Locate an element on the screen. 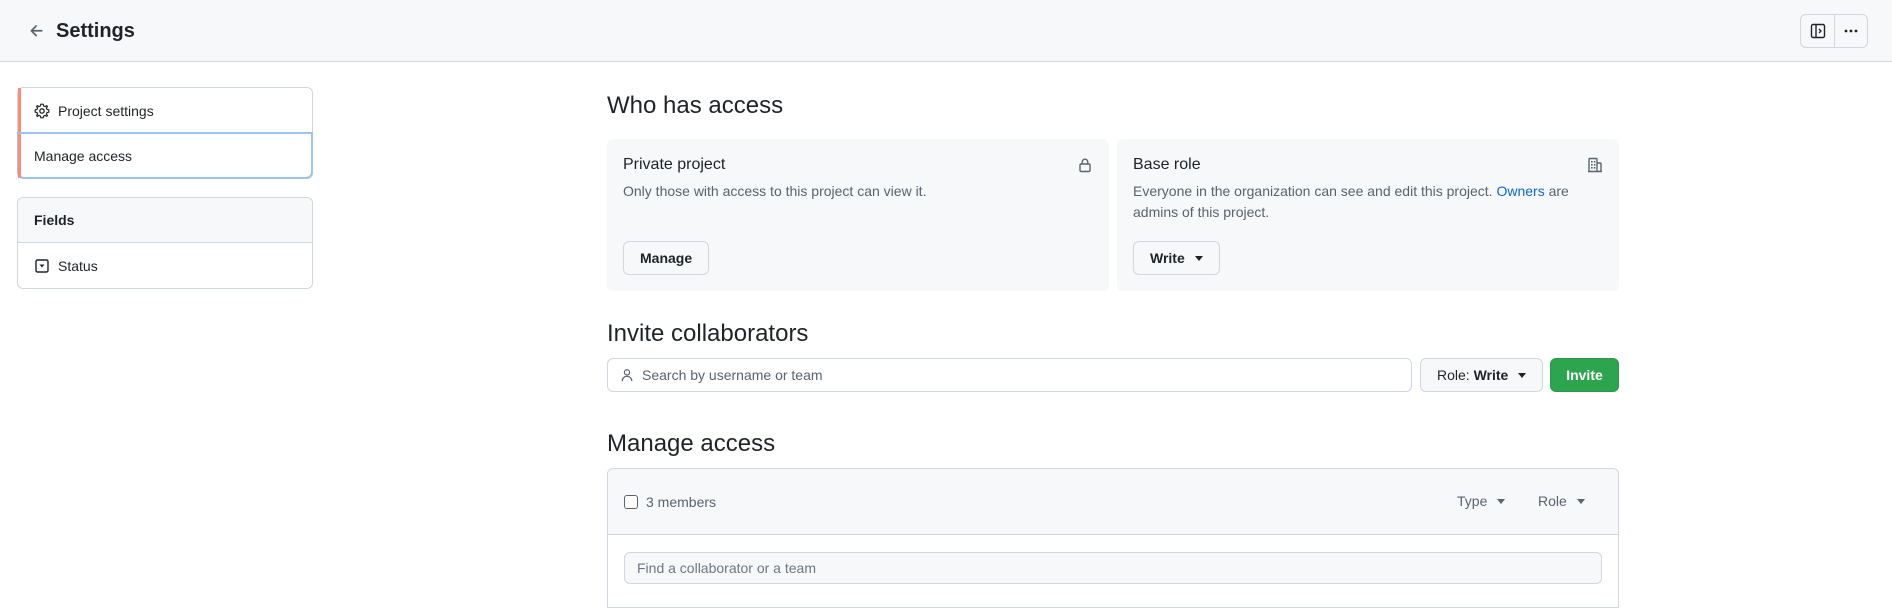  manage-visibility-button: Manage is located at coordinates (666, 258).